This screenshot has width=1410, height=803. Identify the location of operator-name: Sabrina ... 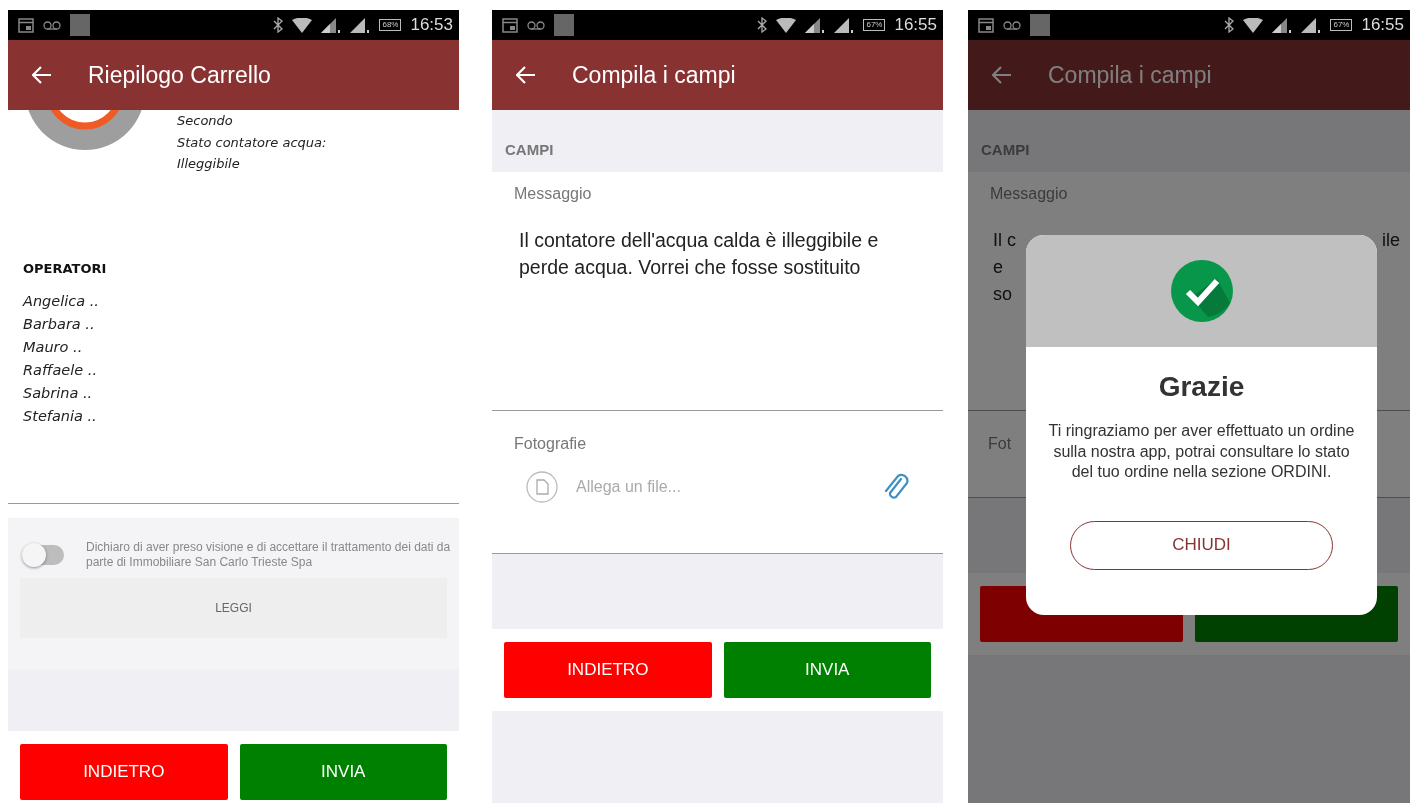
(58, 393).